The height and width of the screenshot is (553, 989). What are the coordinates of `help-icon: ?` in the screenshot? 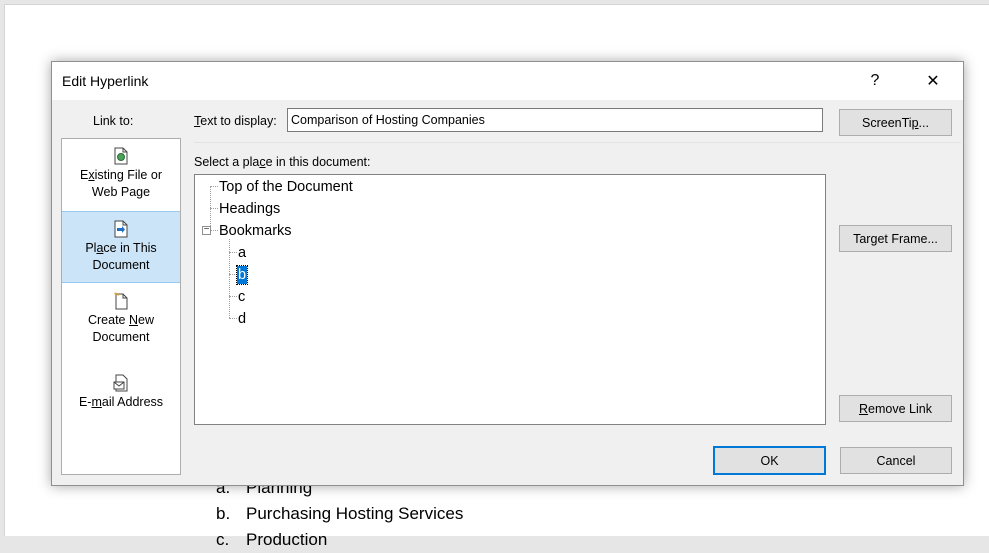 It's located at (875, 80).